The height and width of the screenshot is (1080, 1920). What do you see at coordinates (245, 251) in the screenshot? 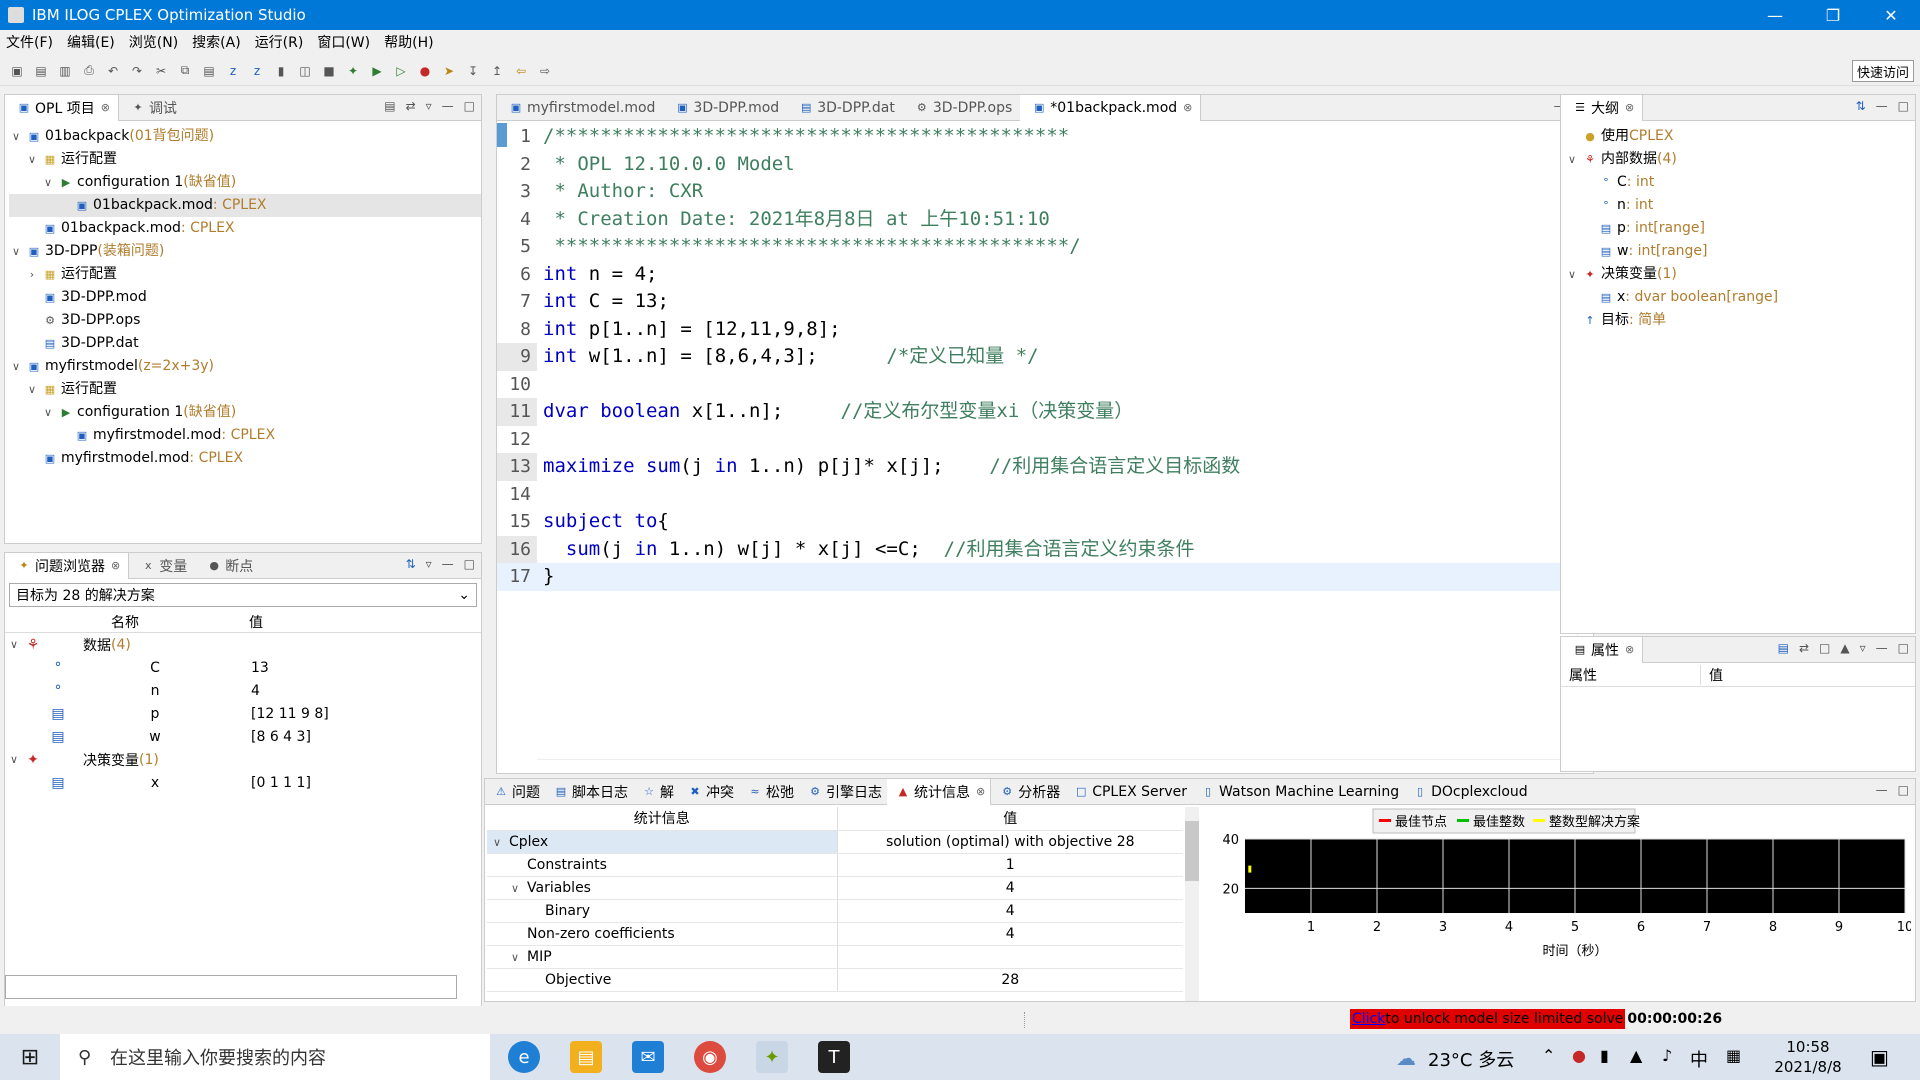
I see `tree-item: ∨ ▣ 3D-DPP (装箱问题)` at bounding box center [245, 251].